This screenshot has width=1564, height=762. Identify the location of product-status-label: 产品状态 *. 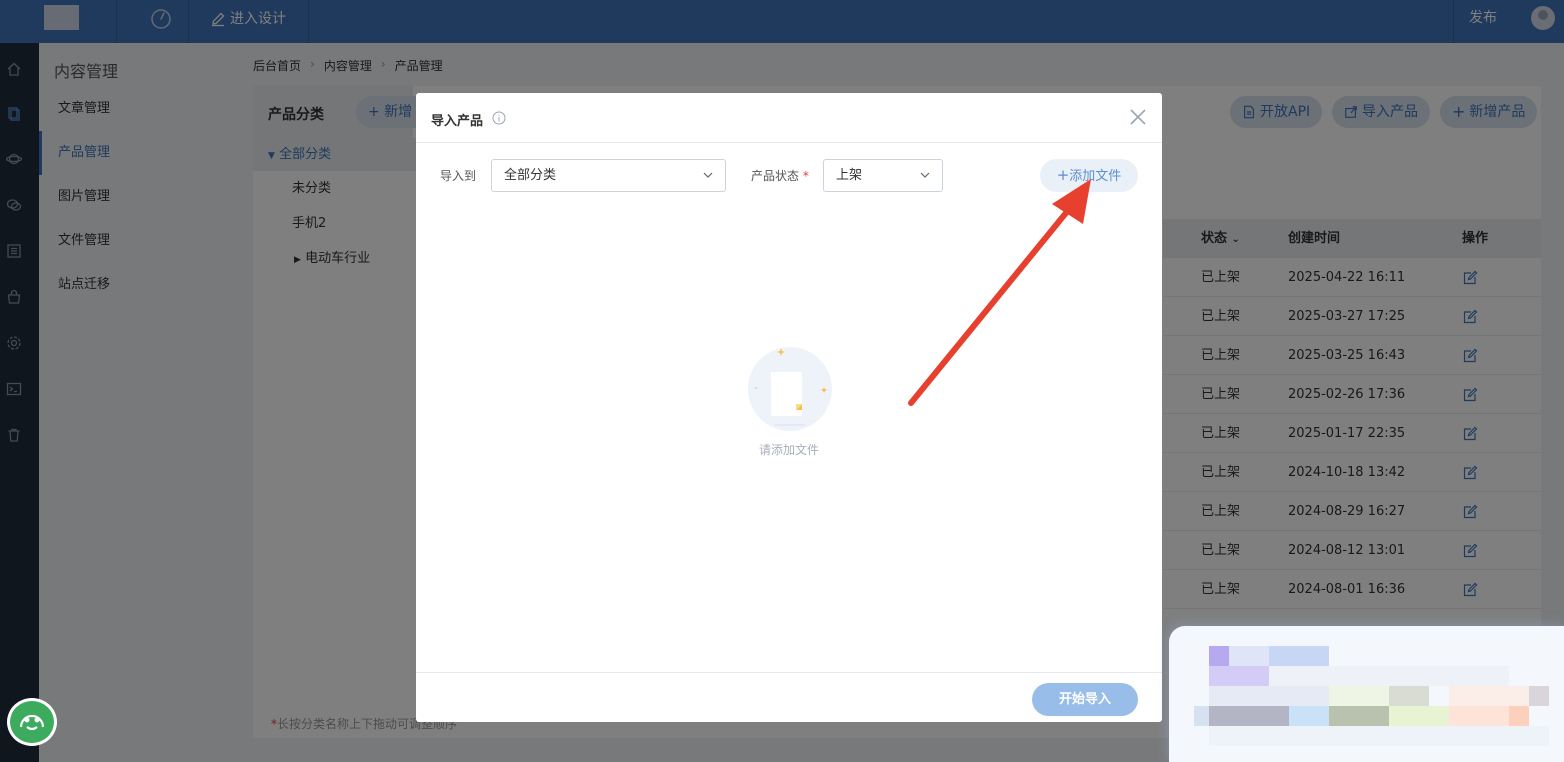
(780, 175).